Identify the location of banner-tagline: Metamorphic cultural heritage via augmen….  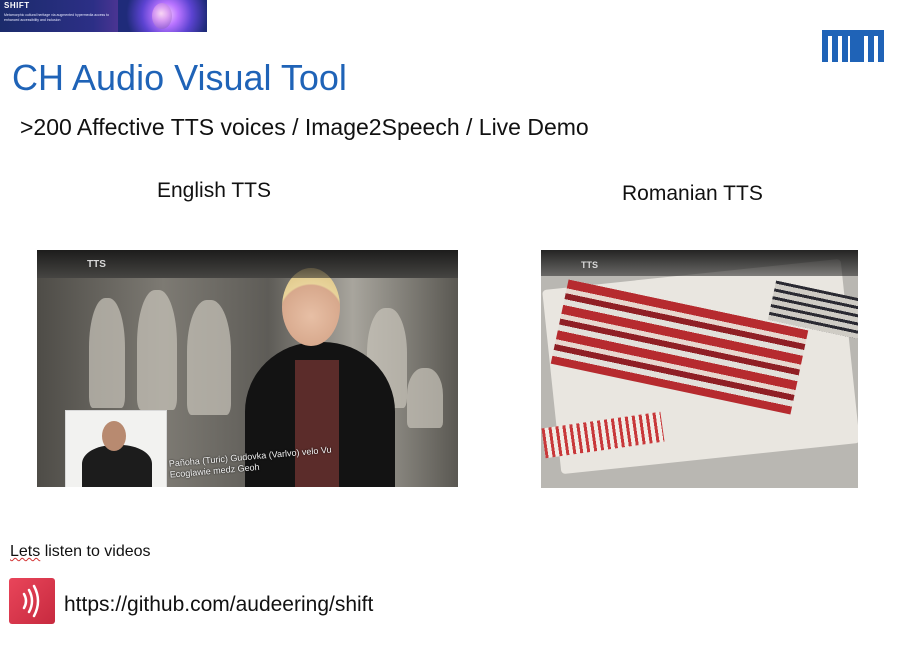
(57, 17).